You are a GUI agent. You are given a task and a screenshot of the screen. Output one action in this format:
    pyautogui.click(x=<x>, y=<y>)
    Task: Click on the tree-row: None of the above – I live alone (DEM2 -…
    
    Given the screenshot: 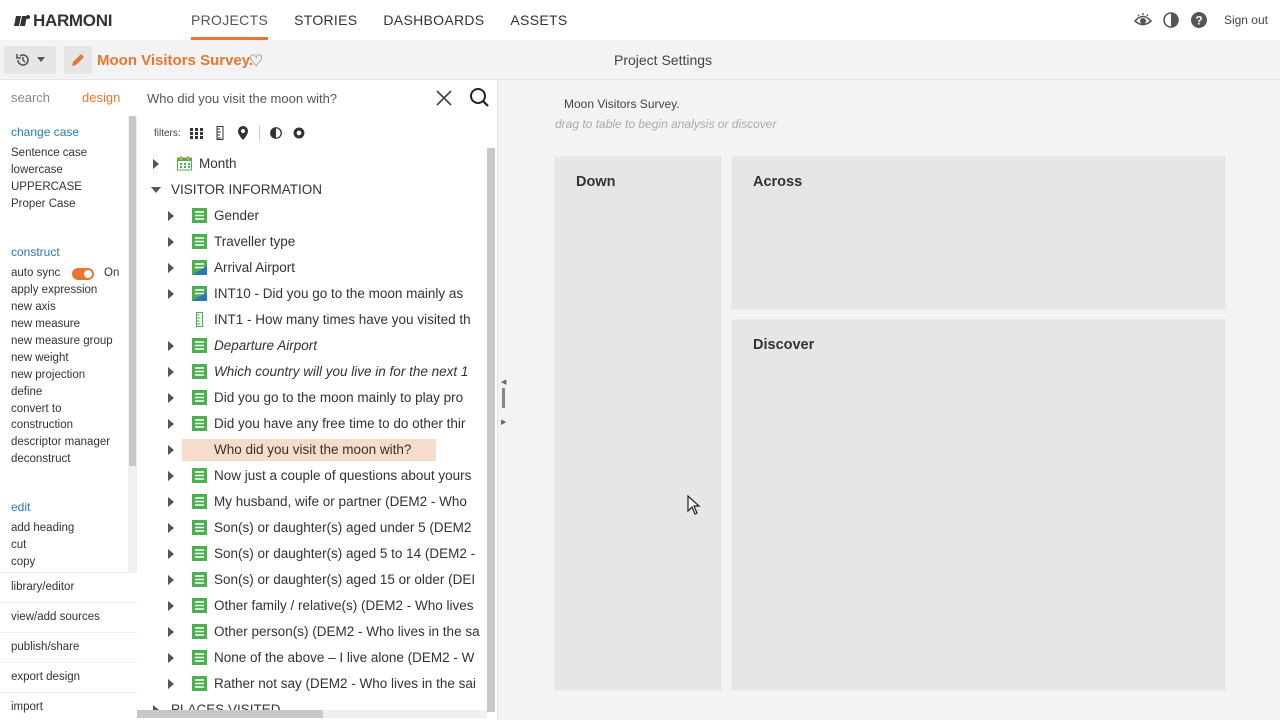 What is the action you would take?
    pyautogui.click(x=312, y=658)
    